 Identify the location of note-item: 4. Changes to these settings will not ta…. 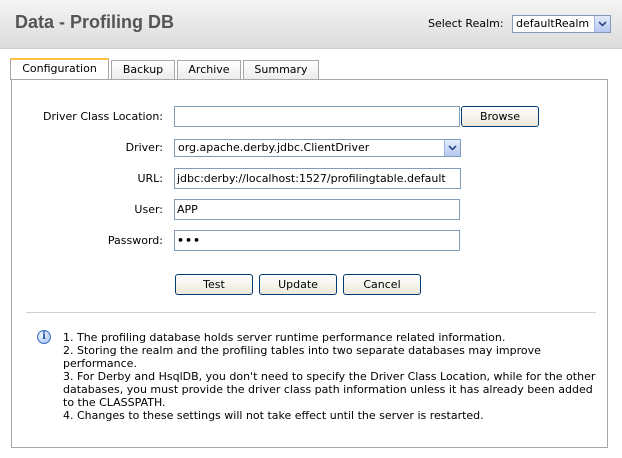
(273, 415).